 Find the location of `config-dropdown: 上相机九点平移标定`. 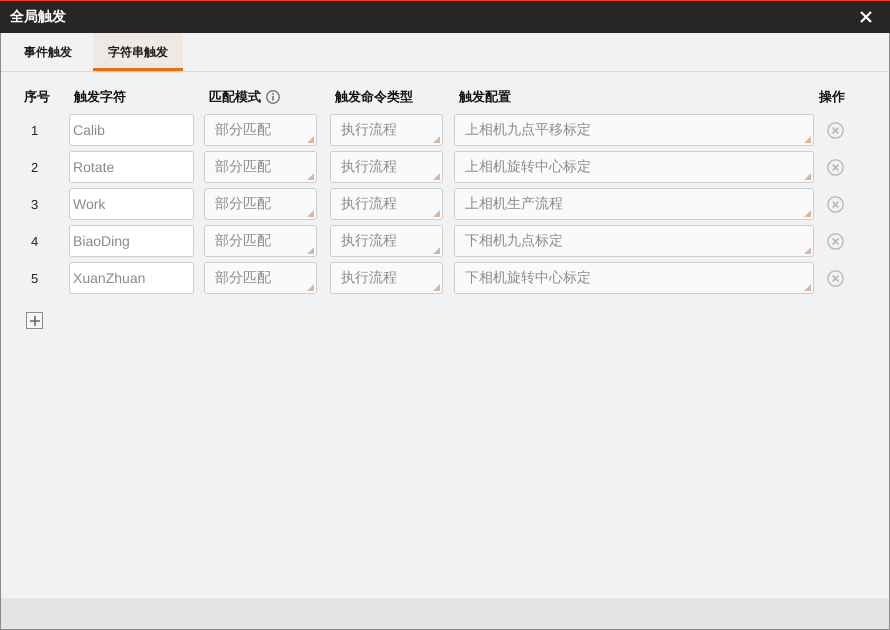

config-dropdown: 上相机九点平移标定 is located at coordinates (634, 130).